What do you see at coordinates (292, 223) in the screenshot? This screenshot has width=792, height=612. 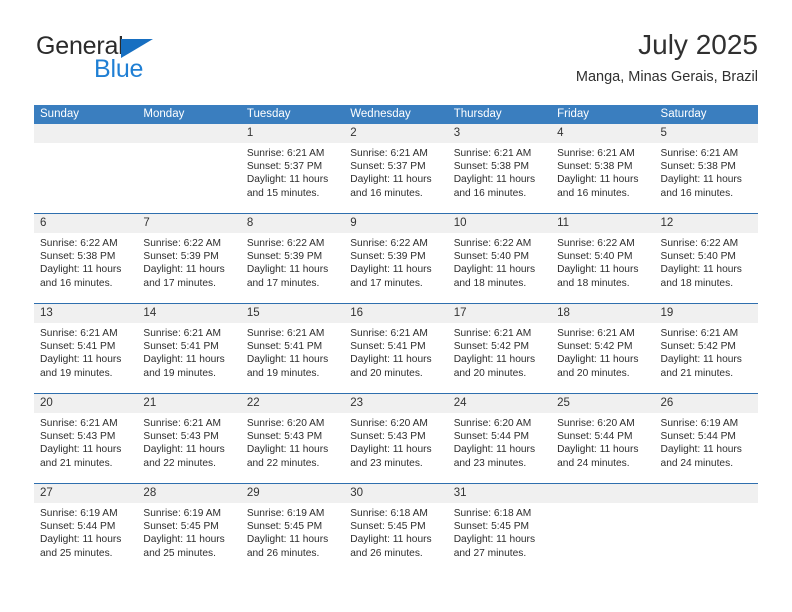 I see `day-number-band: 8` at bounding box center [292, 223].